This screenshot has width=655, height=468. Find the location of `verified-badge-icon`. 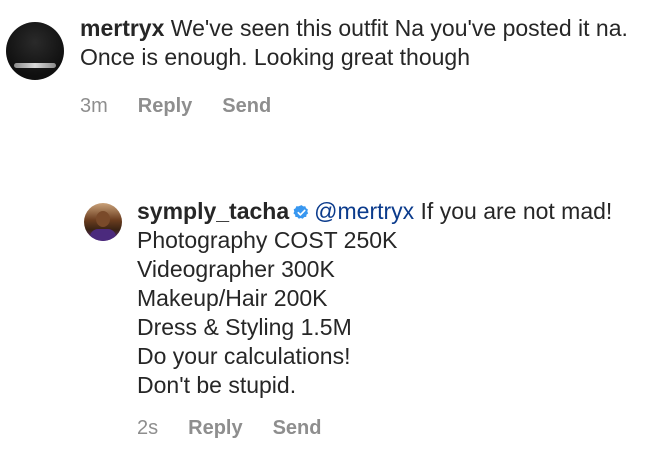

verified-badge-icon is located at coordinates (301, 212).